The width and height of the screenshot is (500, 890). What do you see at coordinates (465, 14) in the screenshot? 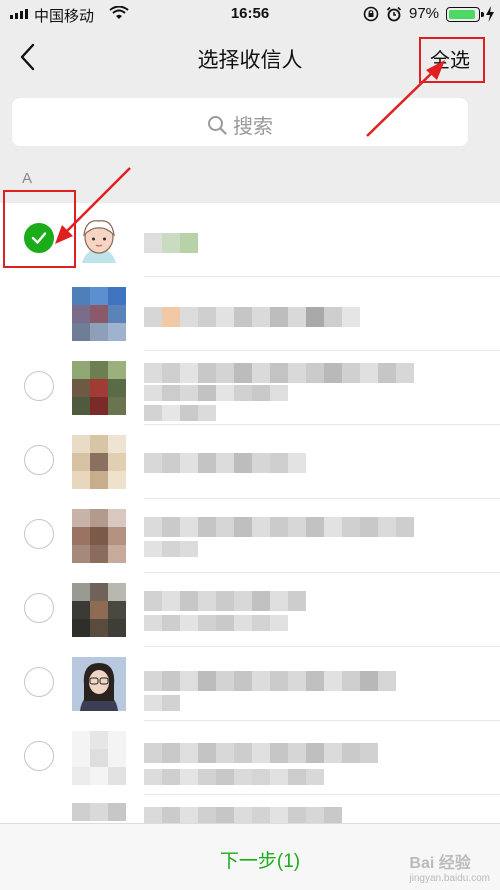
I see `battery-icon` at bounding box center [465, 14].